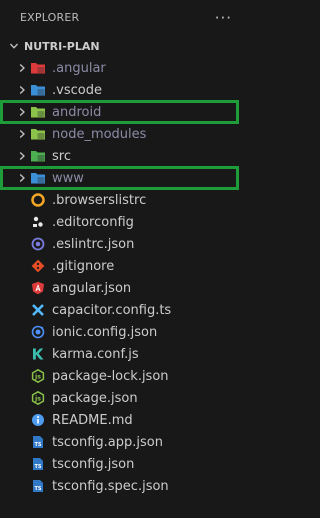 Image resolution: width=320 pixels, height=518 pixels. I want to click on folder-label: .vscode, so click(77, 90).